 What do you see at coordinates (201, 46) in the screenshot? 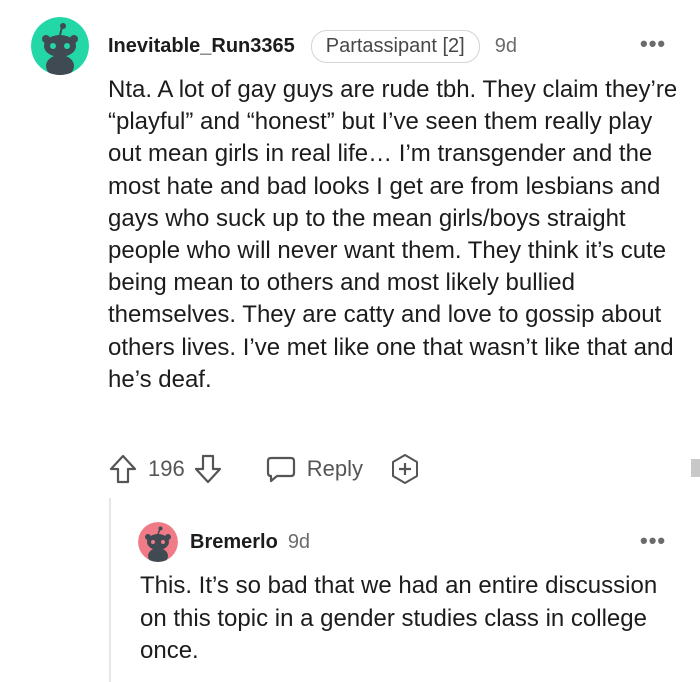
I see `username-link: Inevitable_Run3365` at bounding box center [201, 46].